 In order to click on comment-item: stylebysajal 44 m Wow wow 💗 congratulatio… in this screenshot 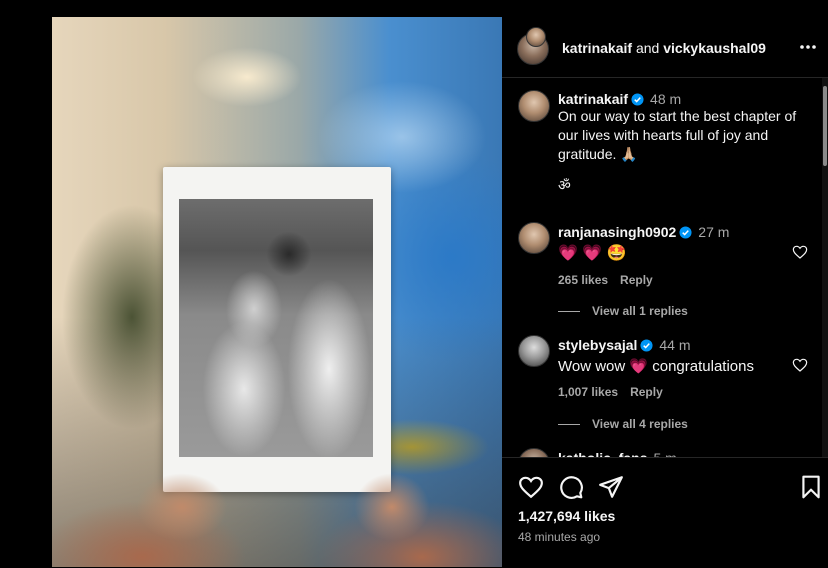, I will do `click(673, 368)`.